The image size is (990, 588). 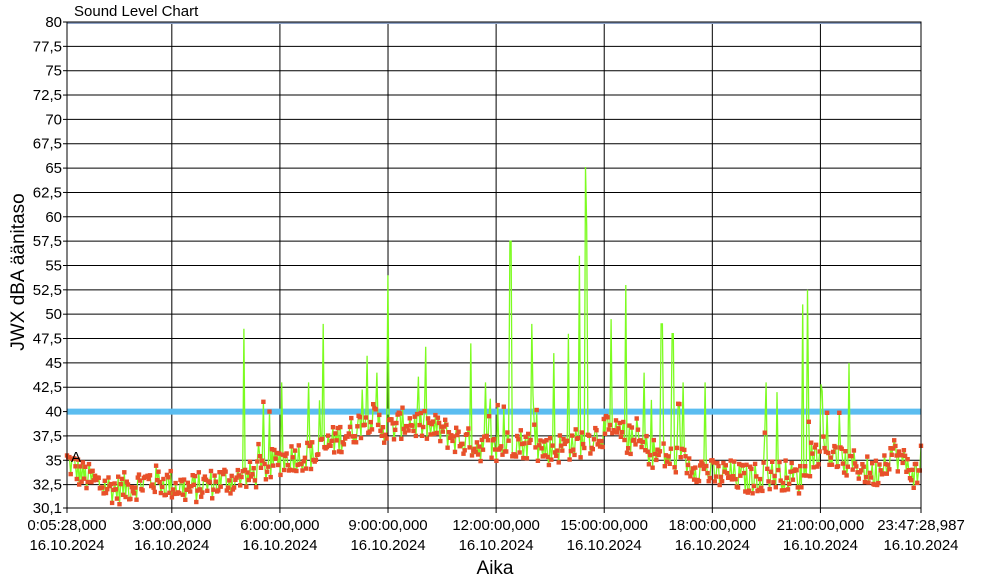 I want to click on y-tick-label: 50, so click(x=53, y=314).